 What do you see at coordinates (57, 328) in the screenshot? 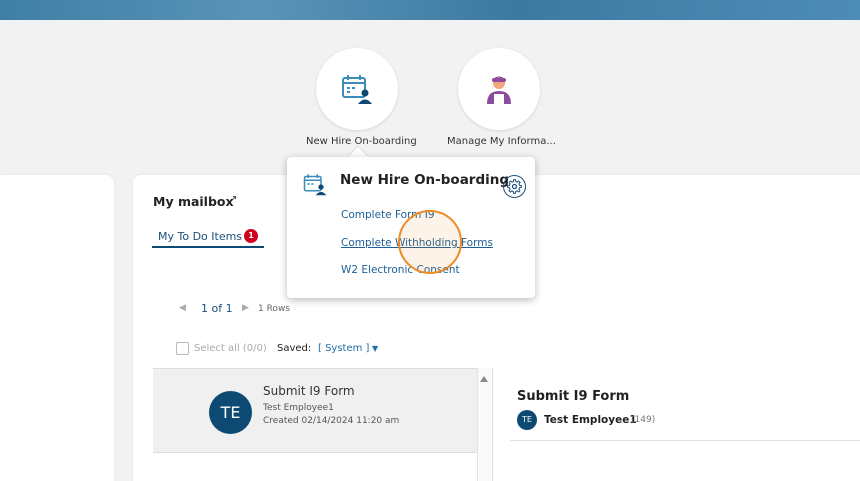
I see `left-panel` at bounding box center [57, 328].